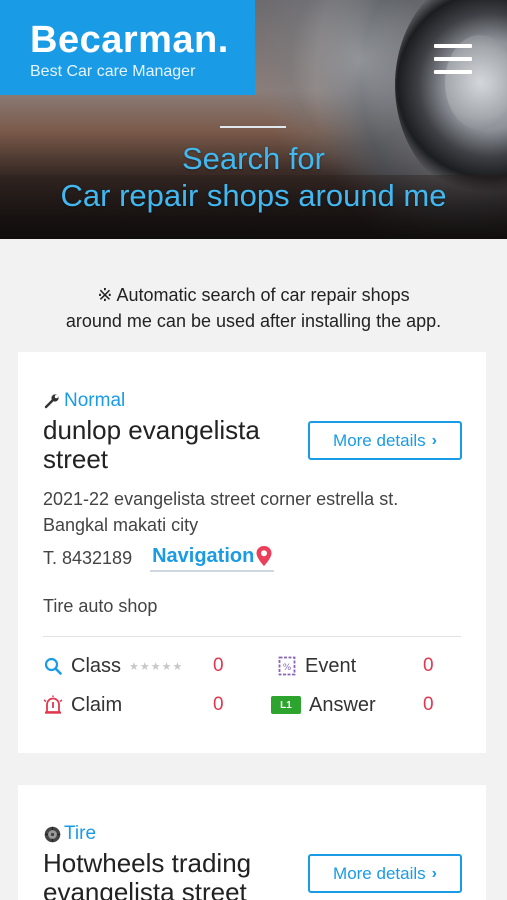  What do you see at coordinates (253, 195) in the screenshot?
I see `hero-title-line2: Car repair shops around me` at bounding box center [253, 195].